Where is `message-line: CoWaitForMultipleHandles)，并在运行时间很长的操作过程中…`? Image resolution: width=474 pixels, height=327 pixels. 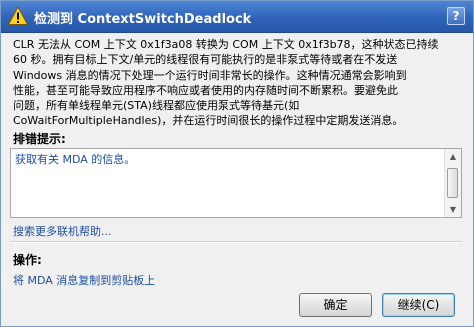 message-line: CoWaitForMultipleHandles)，并在运行时间很长的操作过程中… is located at coordinates (208, 121).